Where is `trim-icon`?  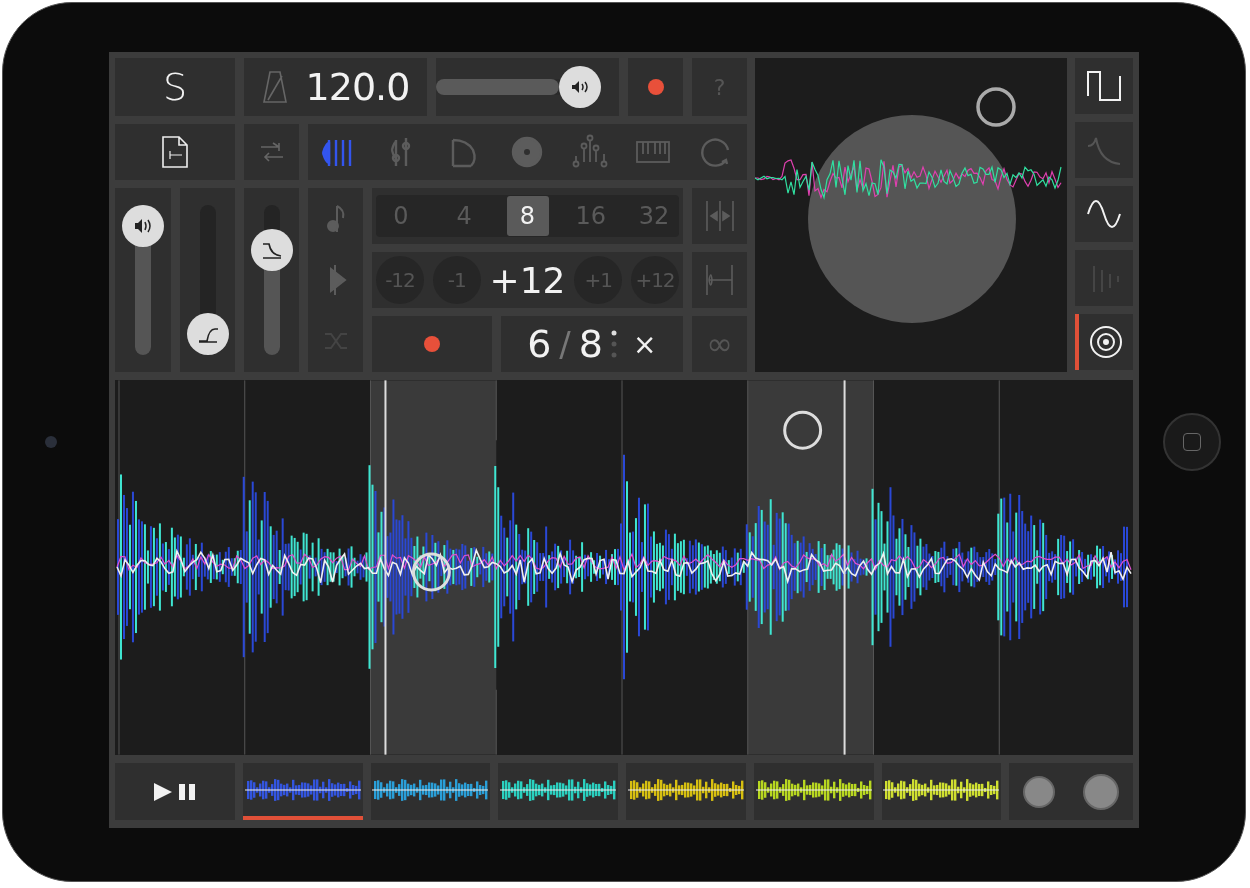 trim-icon is located at coordinates (719, 280).